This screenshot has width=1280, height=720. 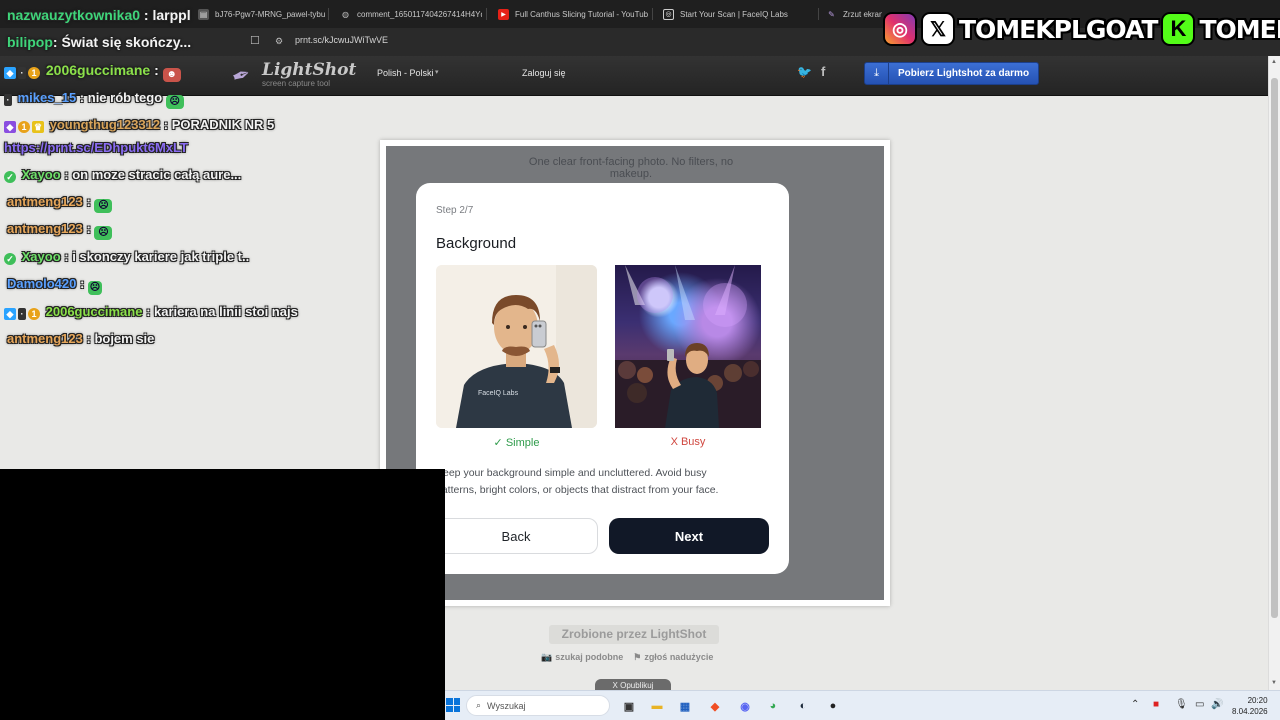 I want to click on scroll-up-icon: ▲, so click(x=1274, y=62).